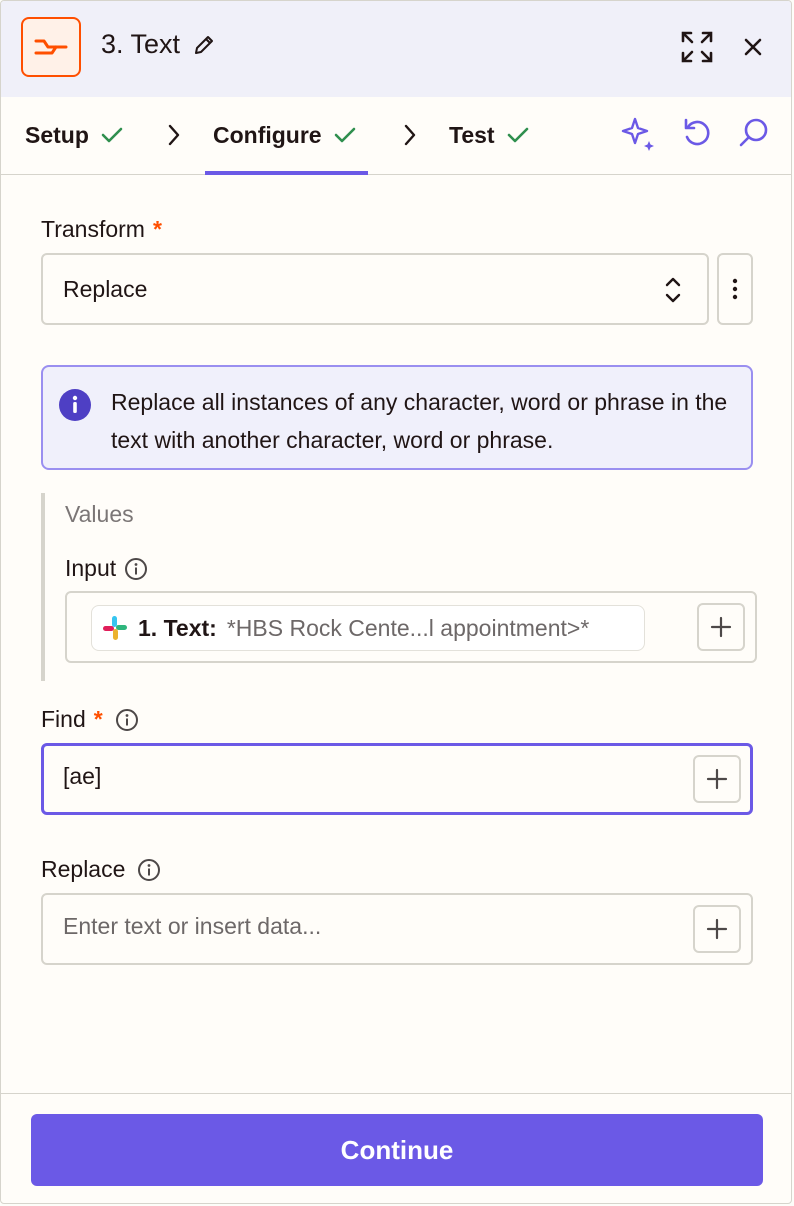  I want to click on values-title: Values, so click(99, 514).